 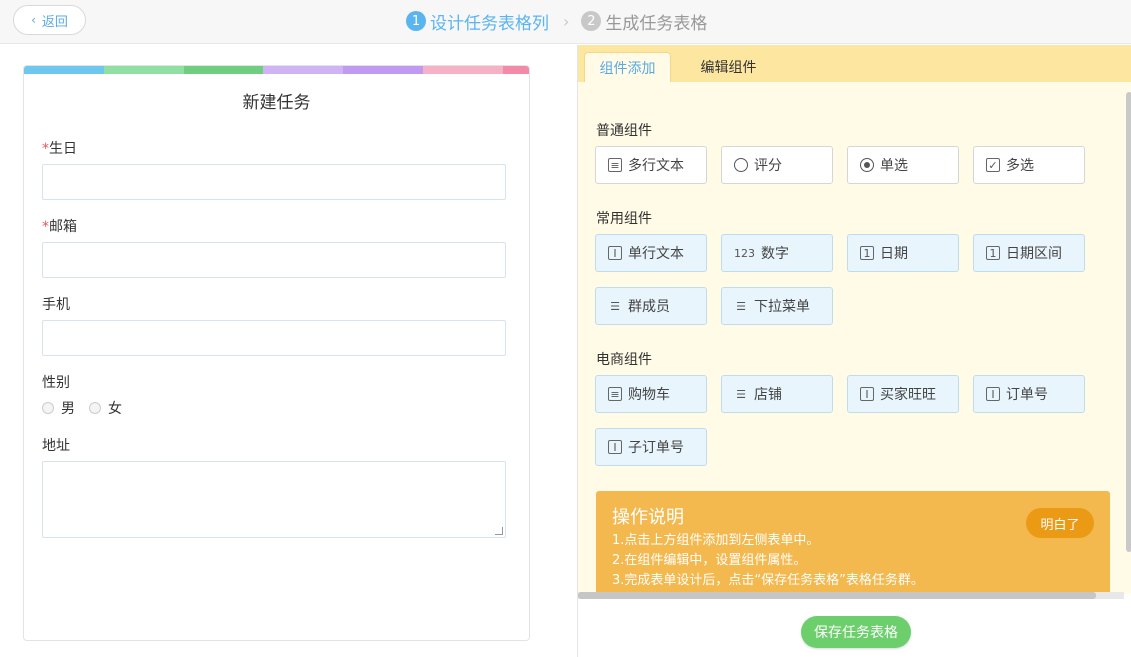 I want to click on top-bar: ‹ 返回 1 设计任务表格列 › 2 生成任务表格, so click(x=565, y=22).